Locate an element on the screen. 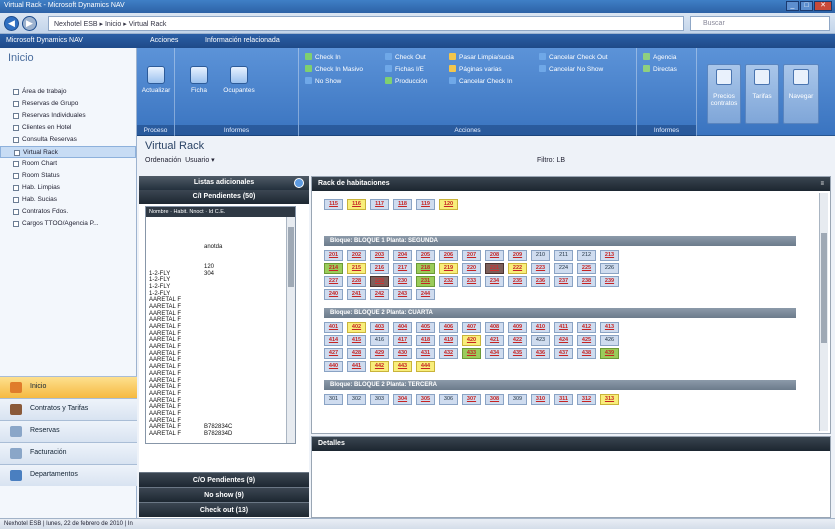  info-menu: Información relacionada is located at coordinates (242, 40).